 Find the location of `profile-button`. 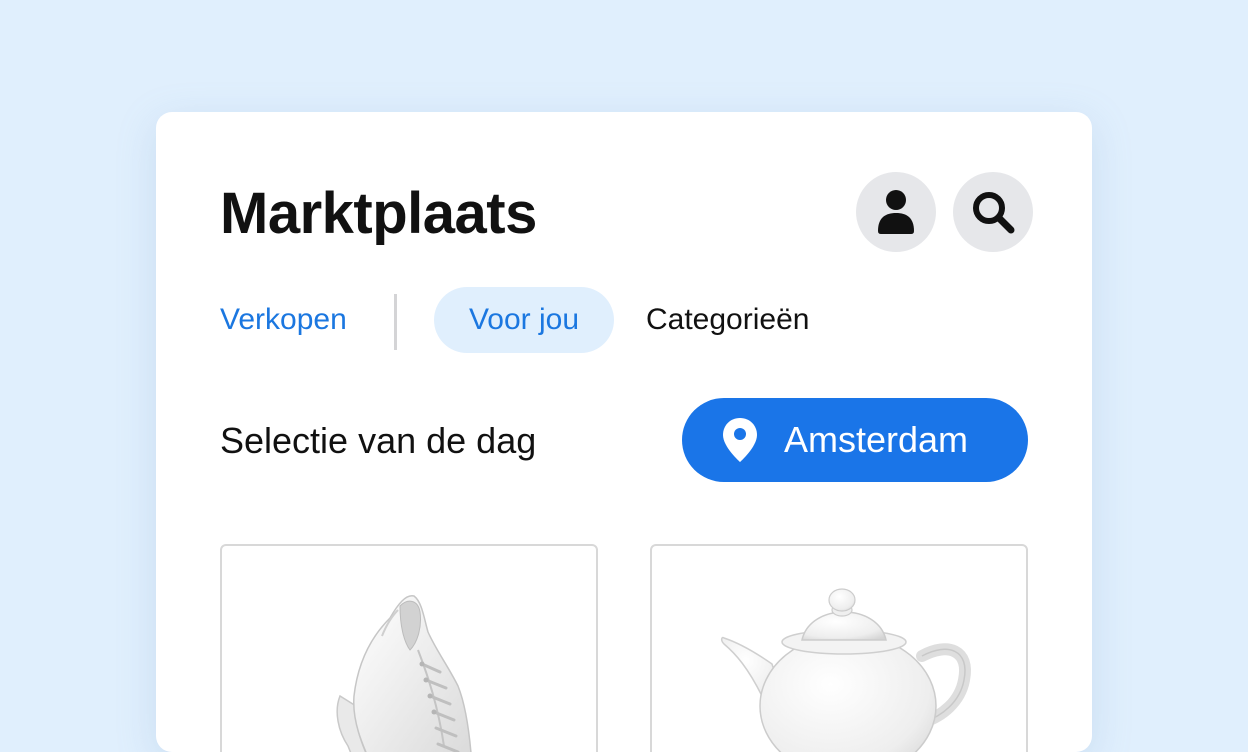

profile-button is located at coordinates (896, 212).